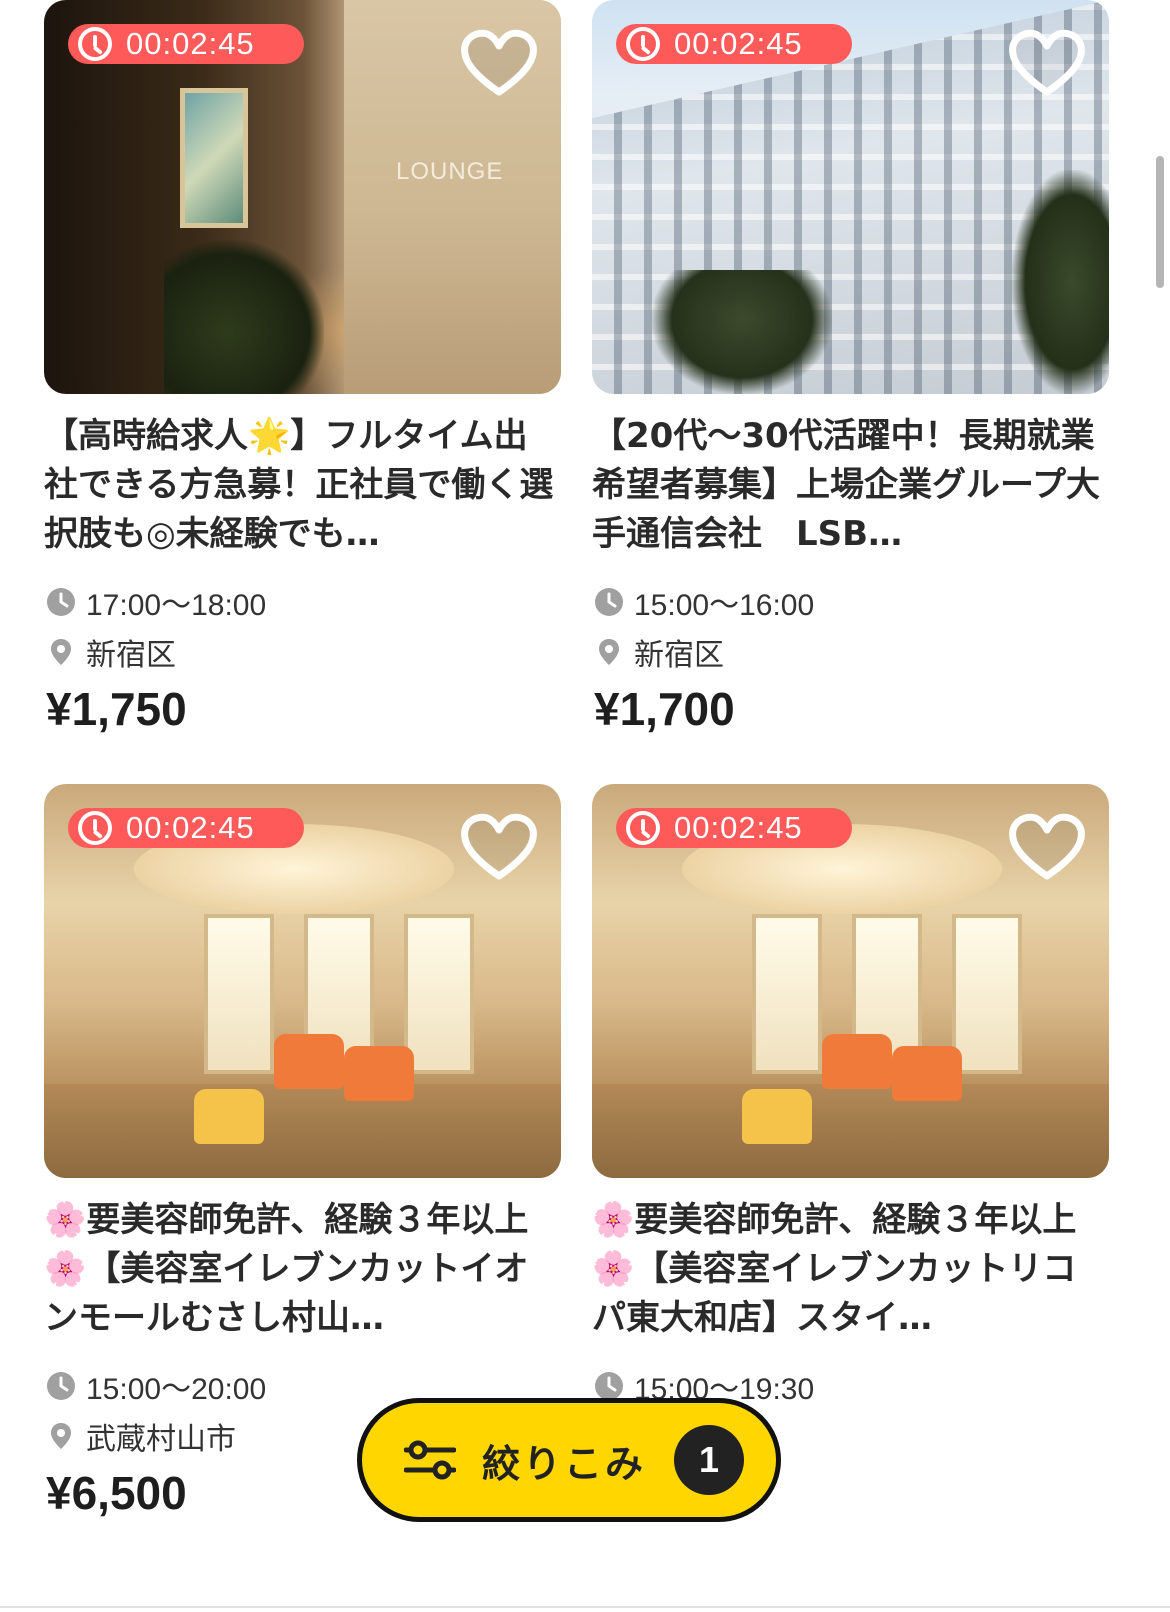 The width and height of the screenshot is (1170, 1612). What do you see at coordinates (1160, 222) in the screenshot?
I see `scrollbar` at bounding box center [1160, 222].